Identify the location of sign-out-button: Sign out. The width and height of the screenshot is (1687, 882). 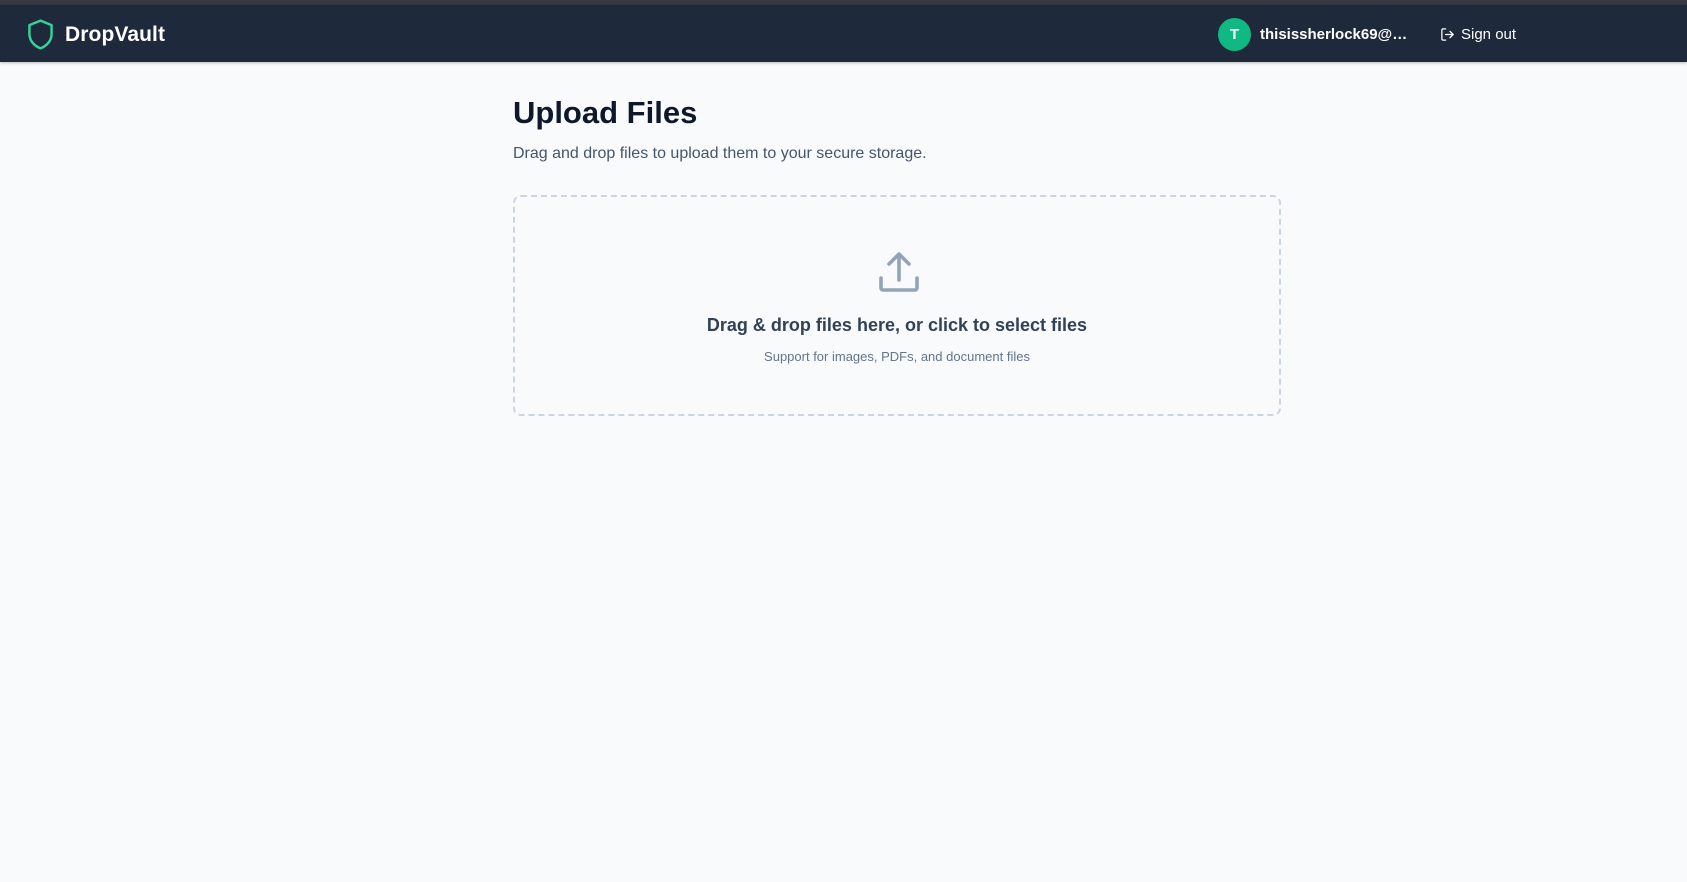
(1478, 34).